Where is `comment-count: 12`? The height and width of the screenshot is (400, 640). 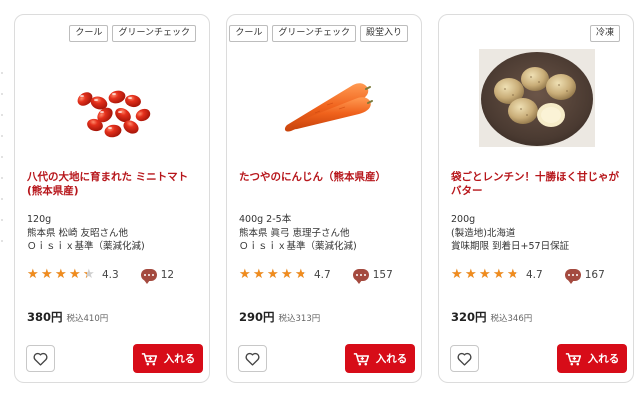
comment-count: 12 is located at coordinates (167, 275).